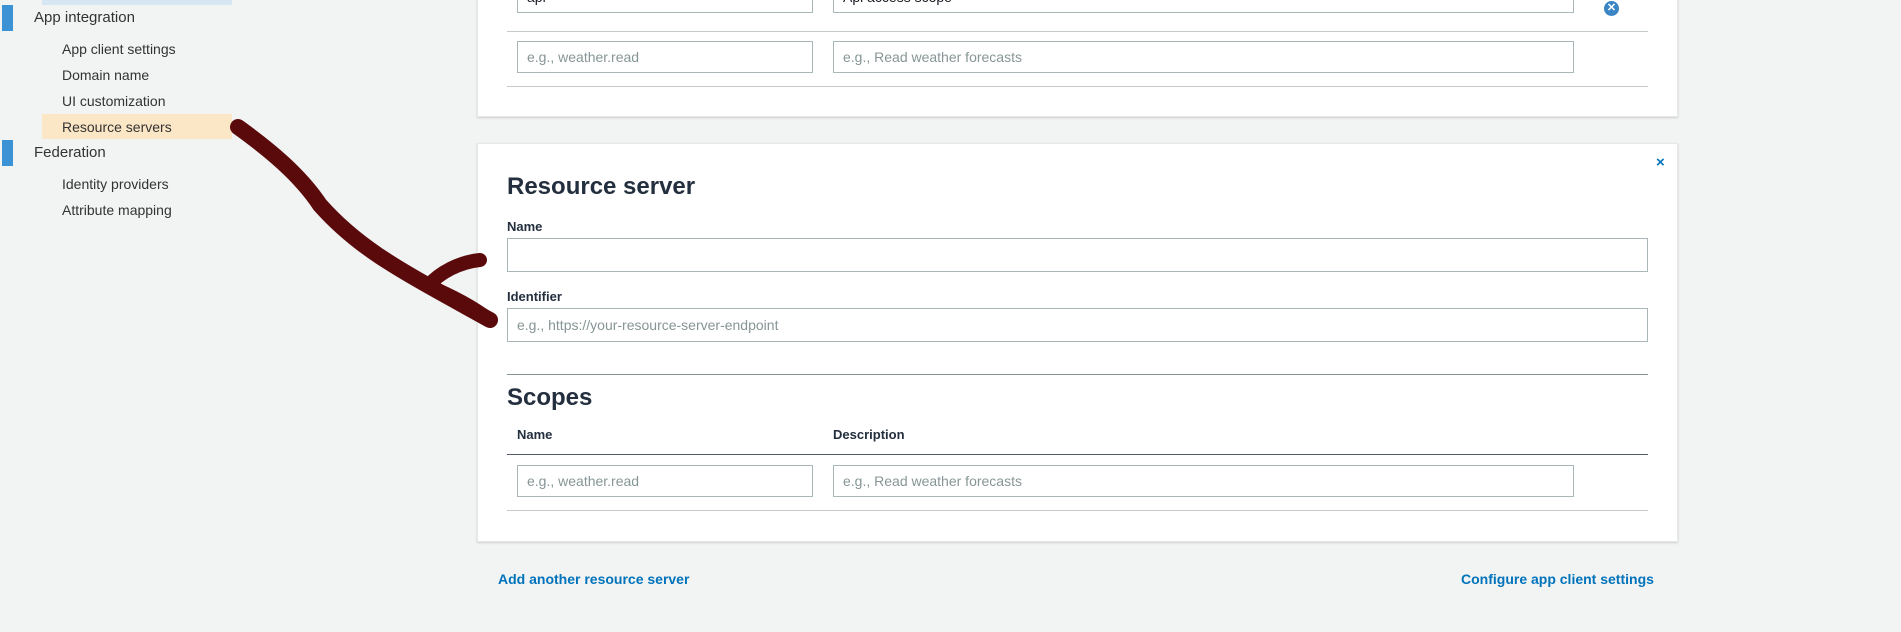  What do you see at coordinates (601, 186) in the screenshot?
I see `resource-server-title: Resource server` at bounding box center [601, 186].